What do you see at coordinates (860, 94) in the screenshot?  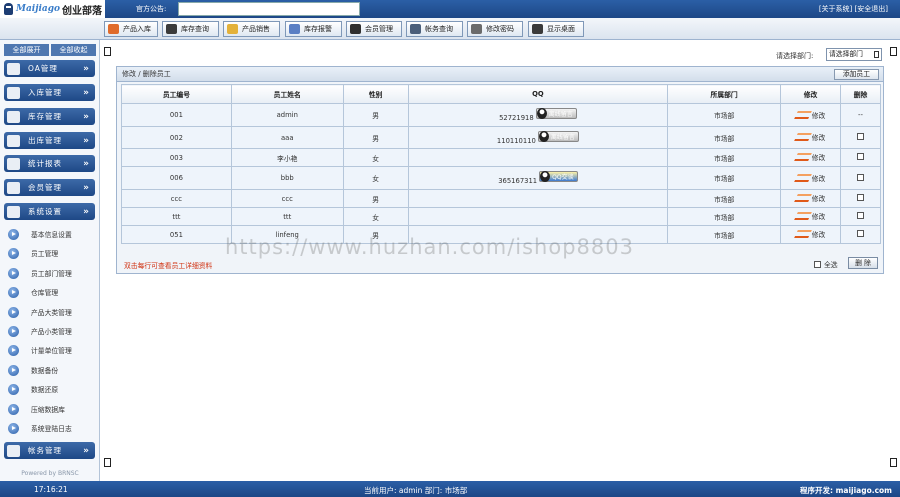 I see `col-header-delete: 删除` at bounding box center [860, 94].